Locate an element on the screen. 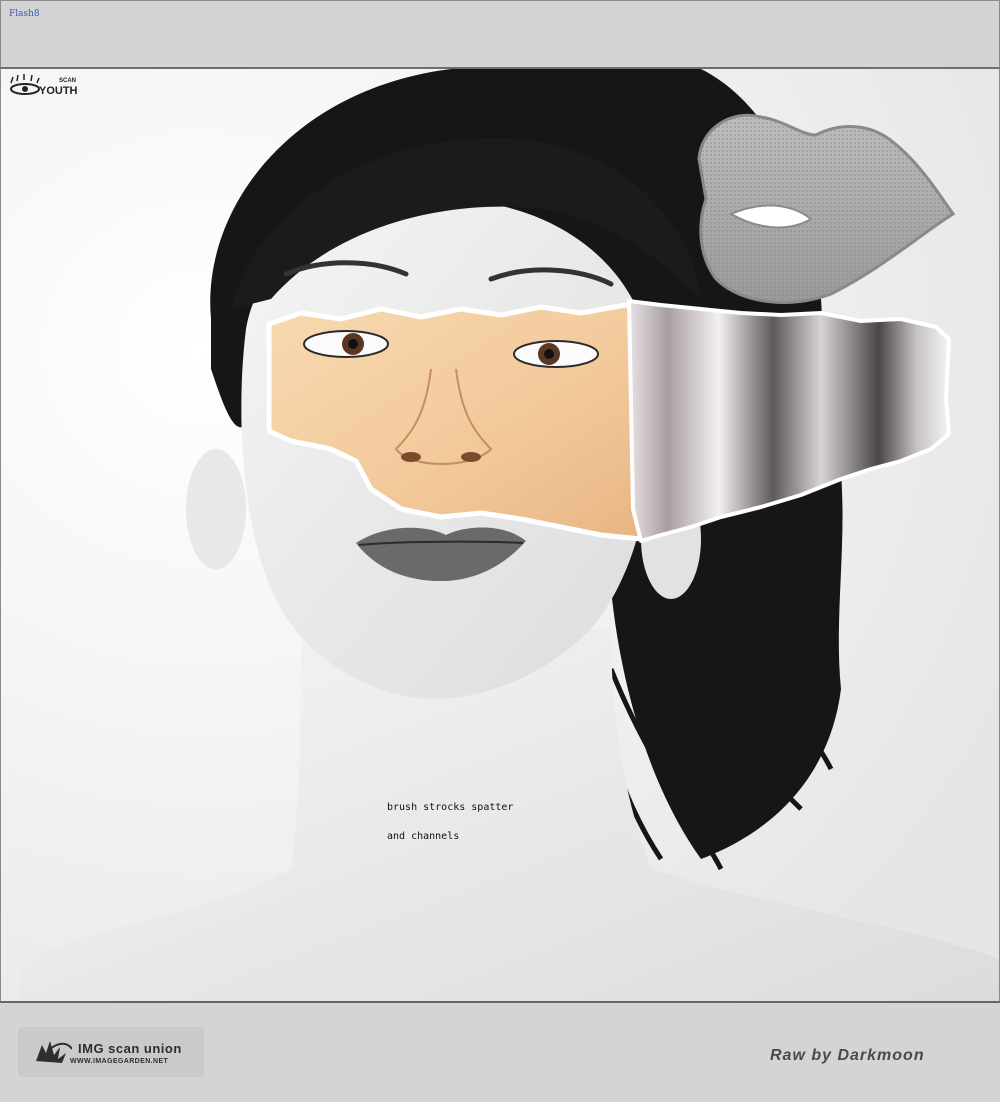 The image size is (1000, 1102). watermark-small: SCAN is located at coordinates (67, 81).